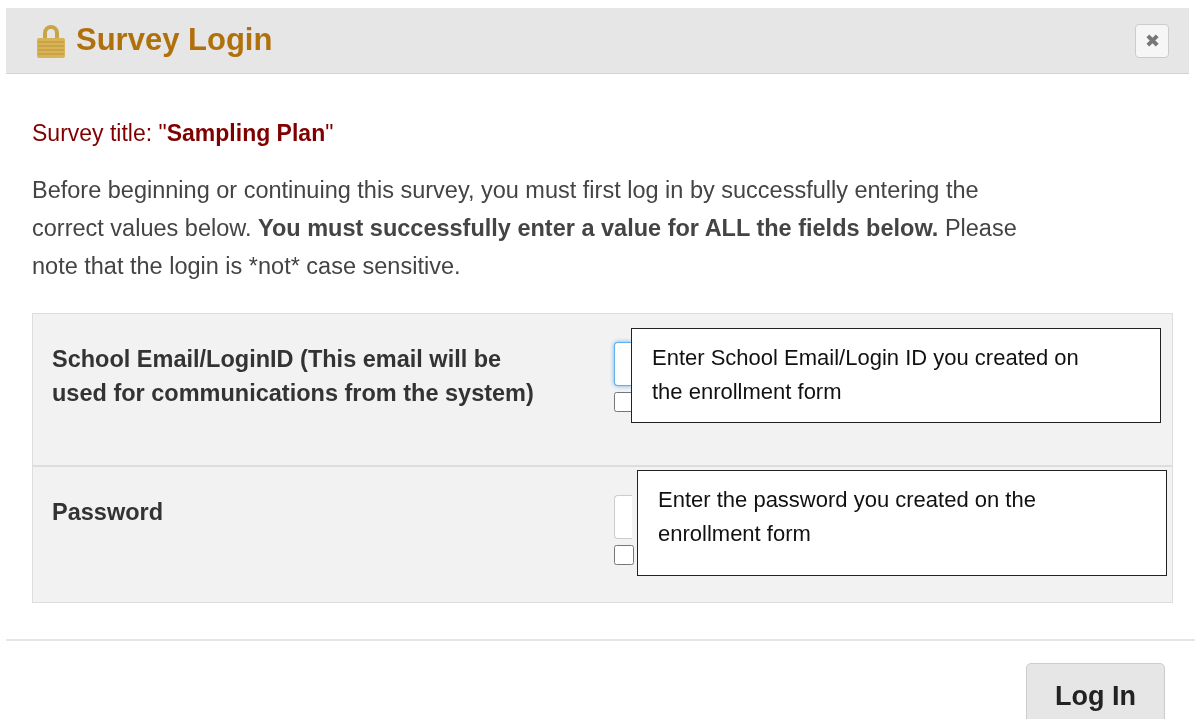 The image size is (1195, 719). Describe the element at coordinates (293, 376) in the screenshot. I see `field-label: School Email/LoginID (This email will be used for communications from the system)` at that location.